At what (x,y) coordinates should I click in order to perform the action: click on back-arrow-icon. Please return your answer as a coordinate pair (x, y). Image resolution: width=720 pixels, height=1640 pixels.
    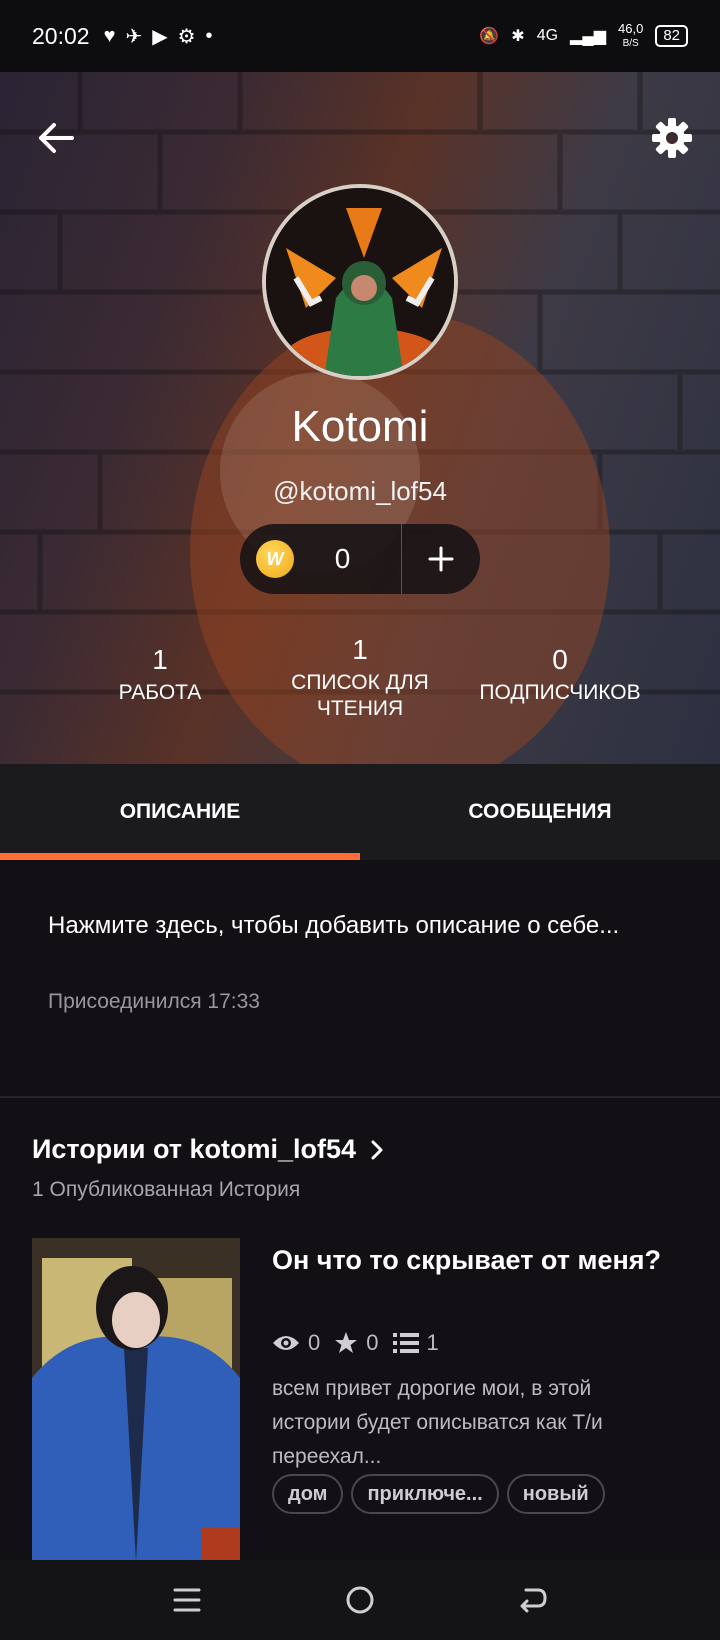
    Looking at the image, I should click on (56, 138).